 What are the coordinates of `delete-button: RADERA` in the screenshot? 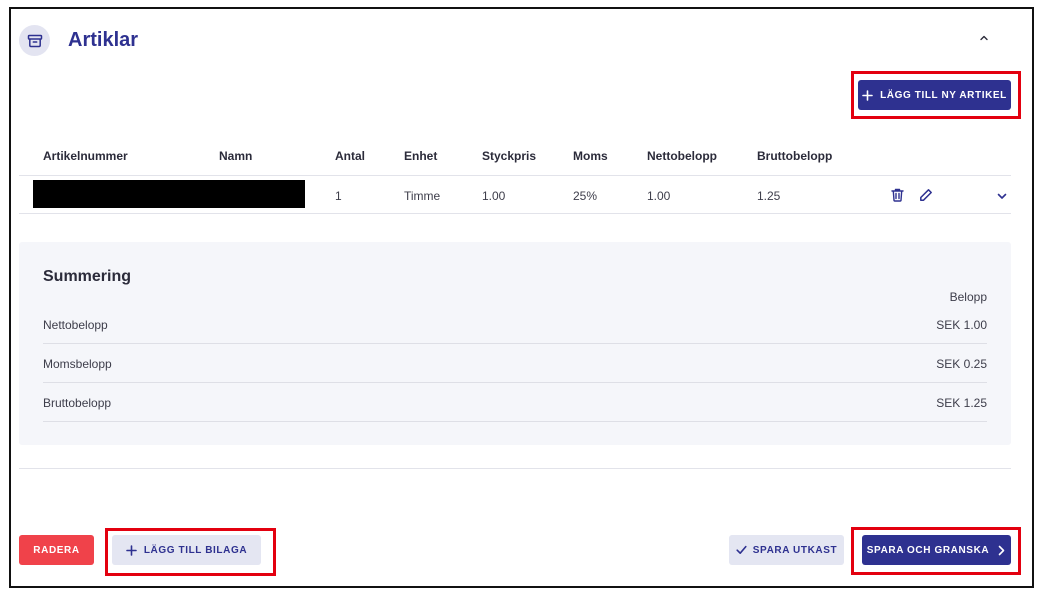 It's located at (56, 550).